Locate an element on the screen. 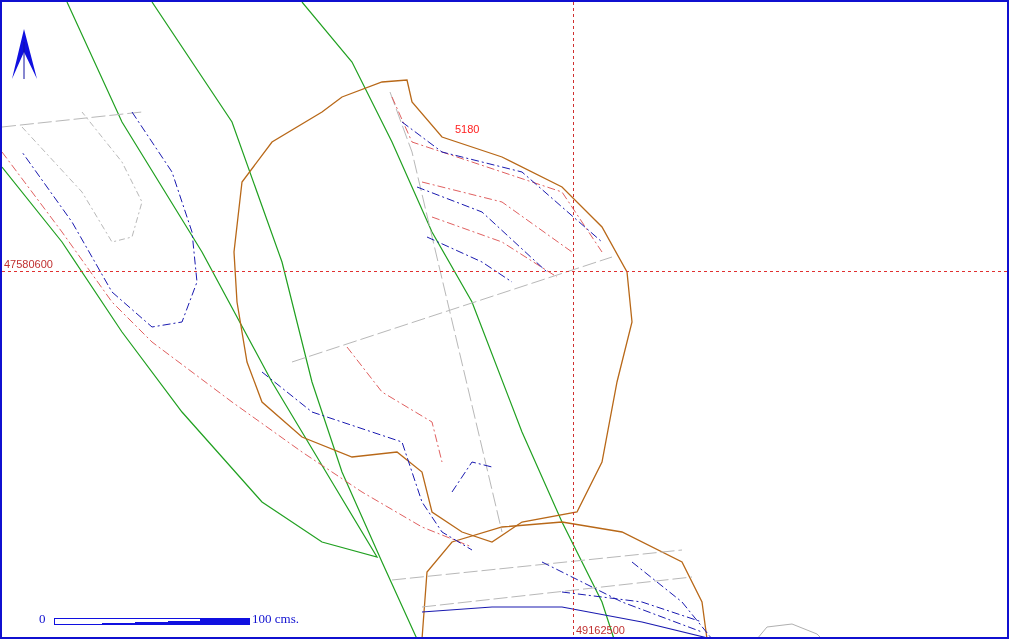 The height and width of the screenshot is (639, 1009). north-arrow-icon is located at coordinates (24, 54).